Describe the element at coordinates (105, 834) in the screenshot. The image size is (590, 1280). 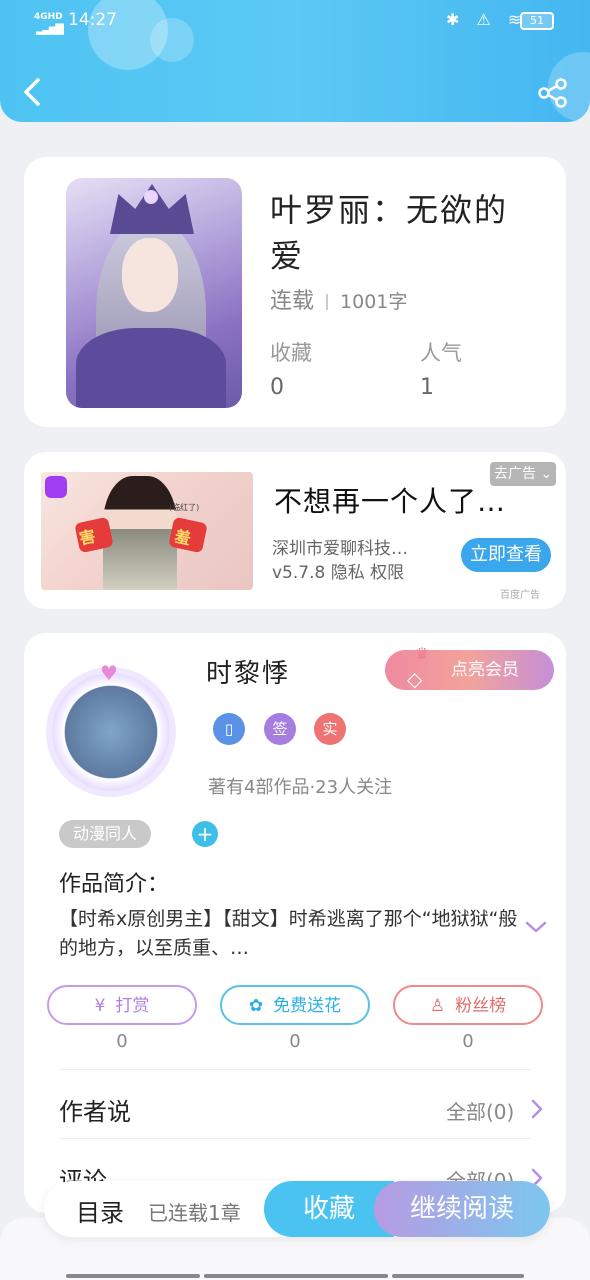
I see `genre-tag: 动漫同人` at that location.